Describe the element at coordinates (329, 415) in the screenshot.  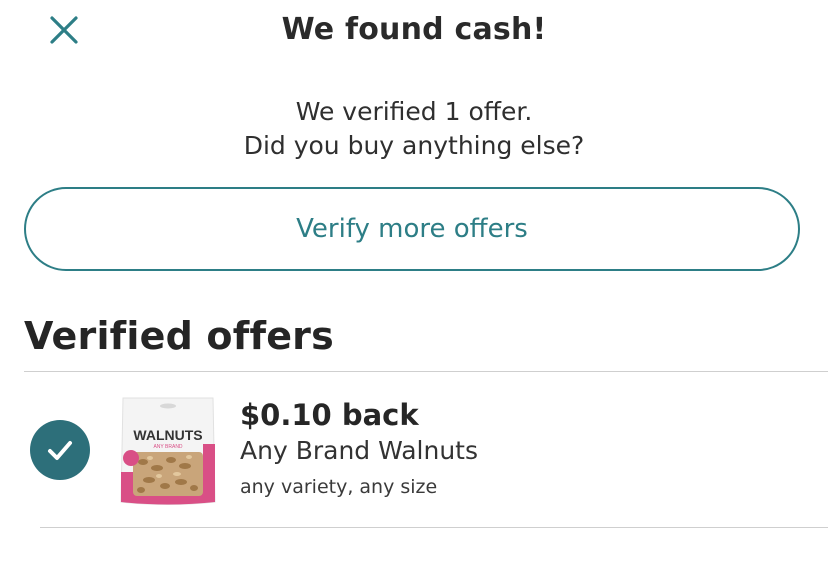
I see `offer-cashback-amount: $0.10 back` at that location.